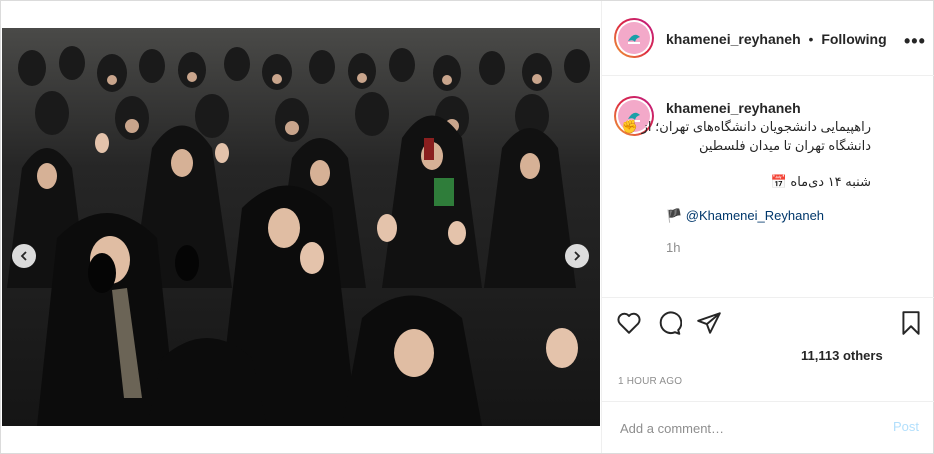 The height and width of the screenshot is (454, 934). I want to click on post-time-ago: 1 HOUR AGO, so click(650, 381).